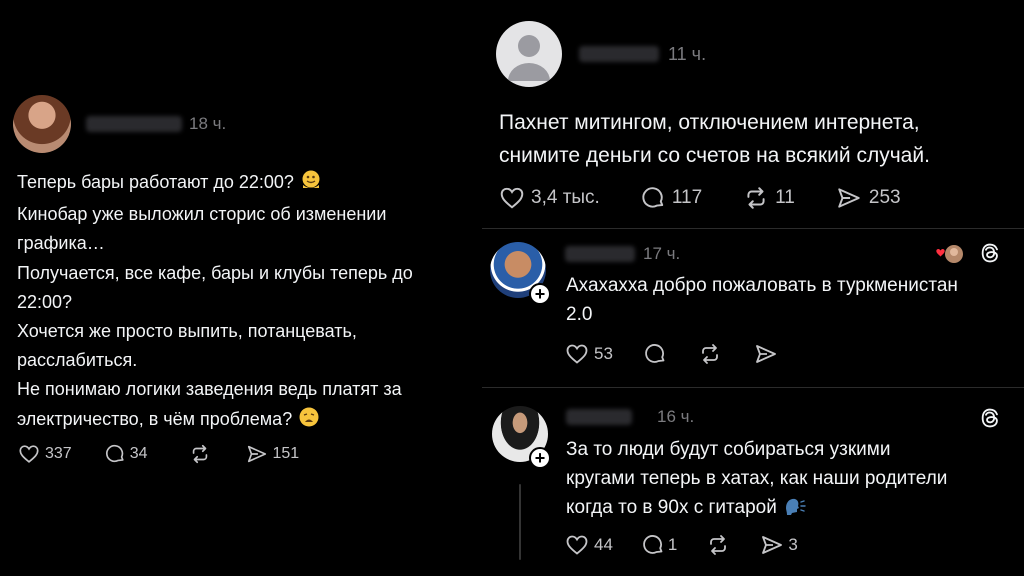 This screenshot has width=1024, height=576. I want to click on like-button: 337, so click(45, 454).